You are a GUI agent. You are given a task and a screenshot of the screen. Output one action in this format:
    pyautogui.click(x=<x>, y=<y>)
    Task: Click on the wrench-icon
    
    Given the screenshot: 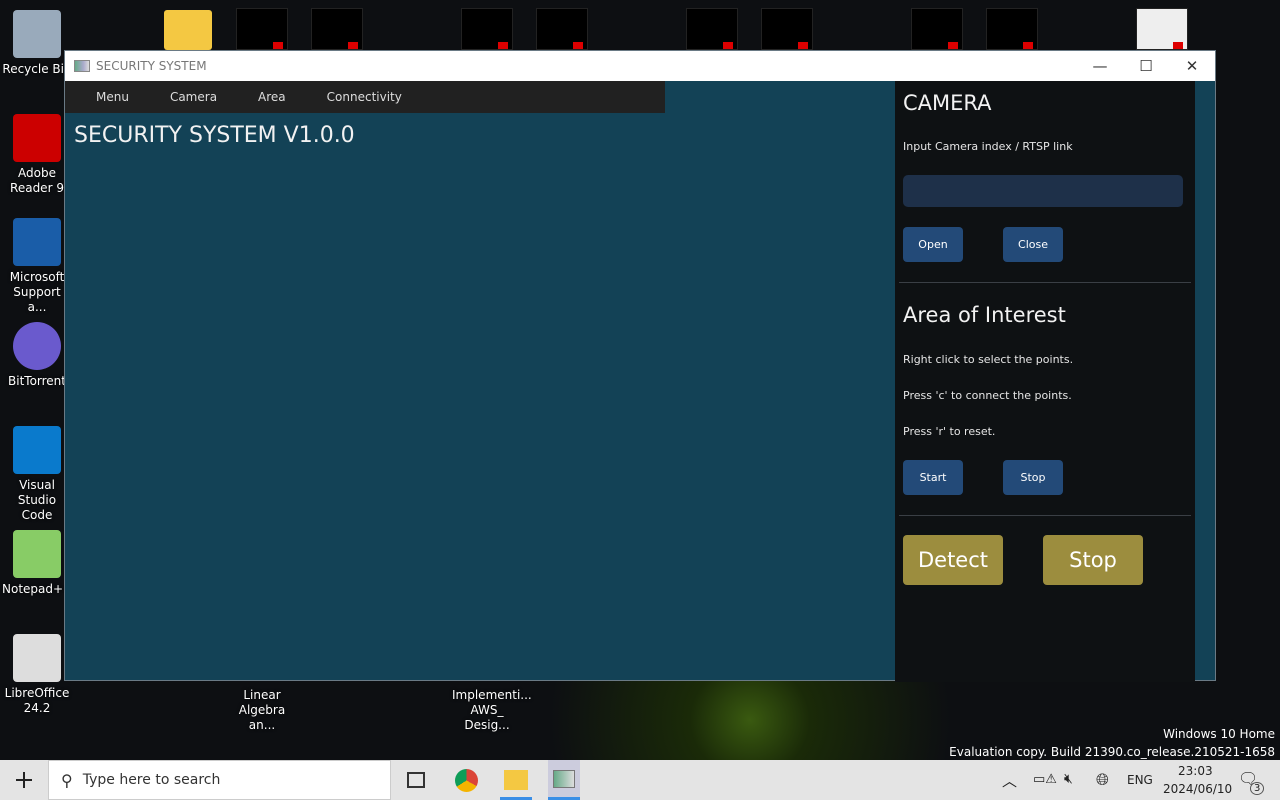 What is the action you would take?
    pyautogui.click(x=37, y=242)
    